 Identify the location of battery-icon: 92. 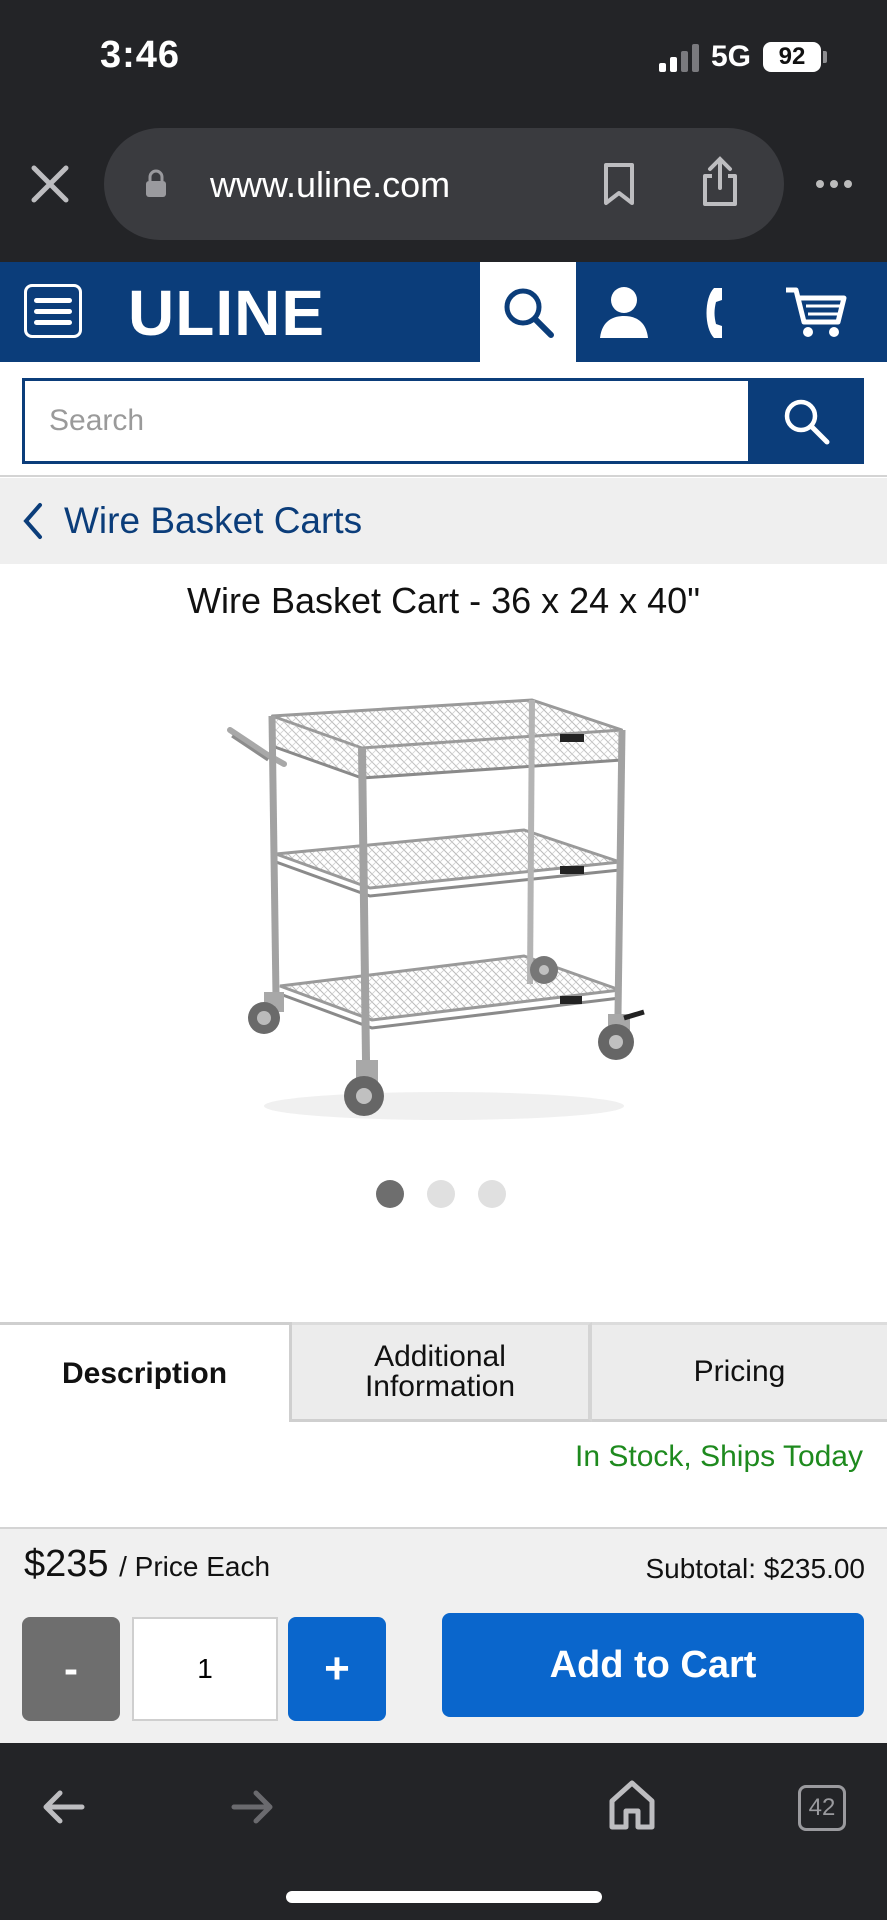
(795, 57).